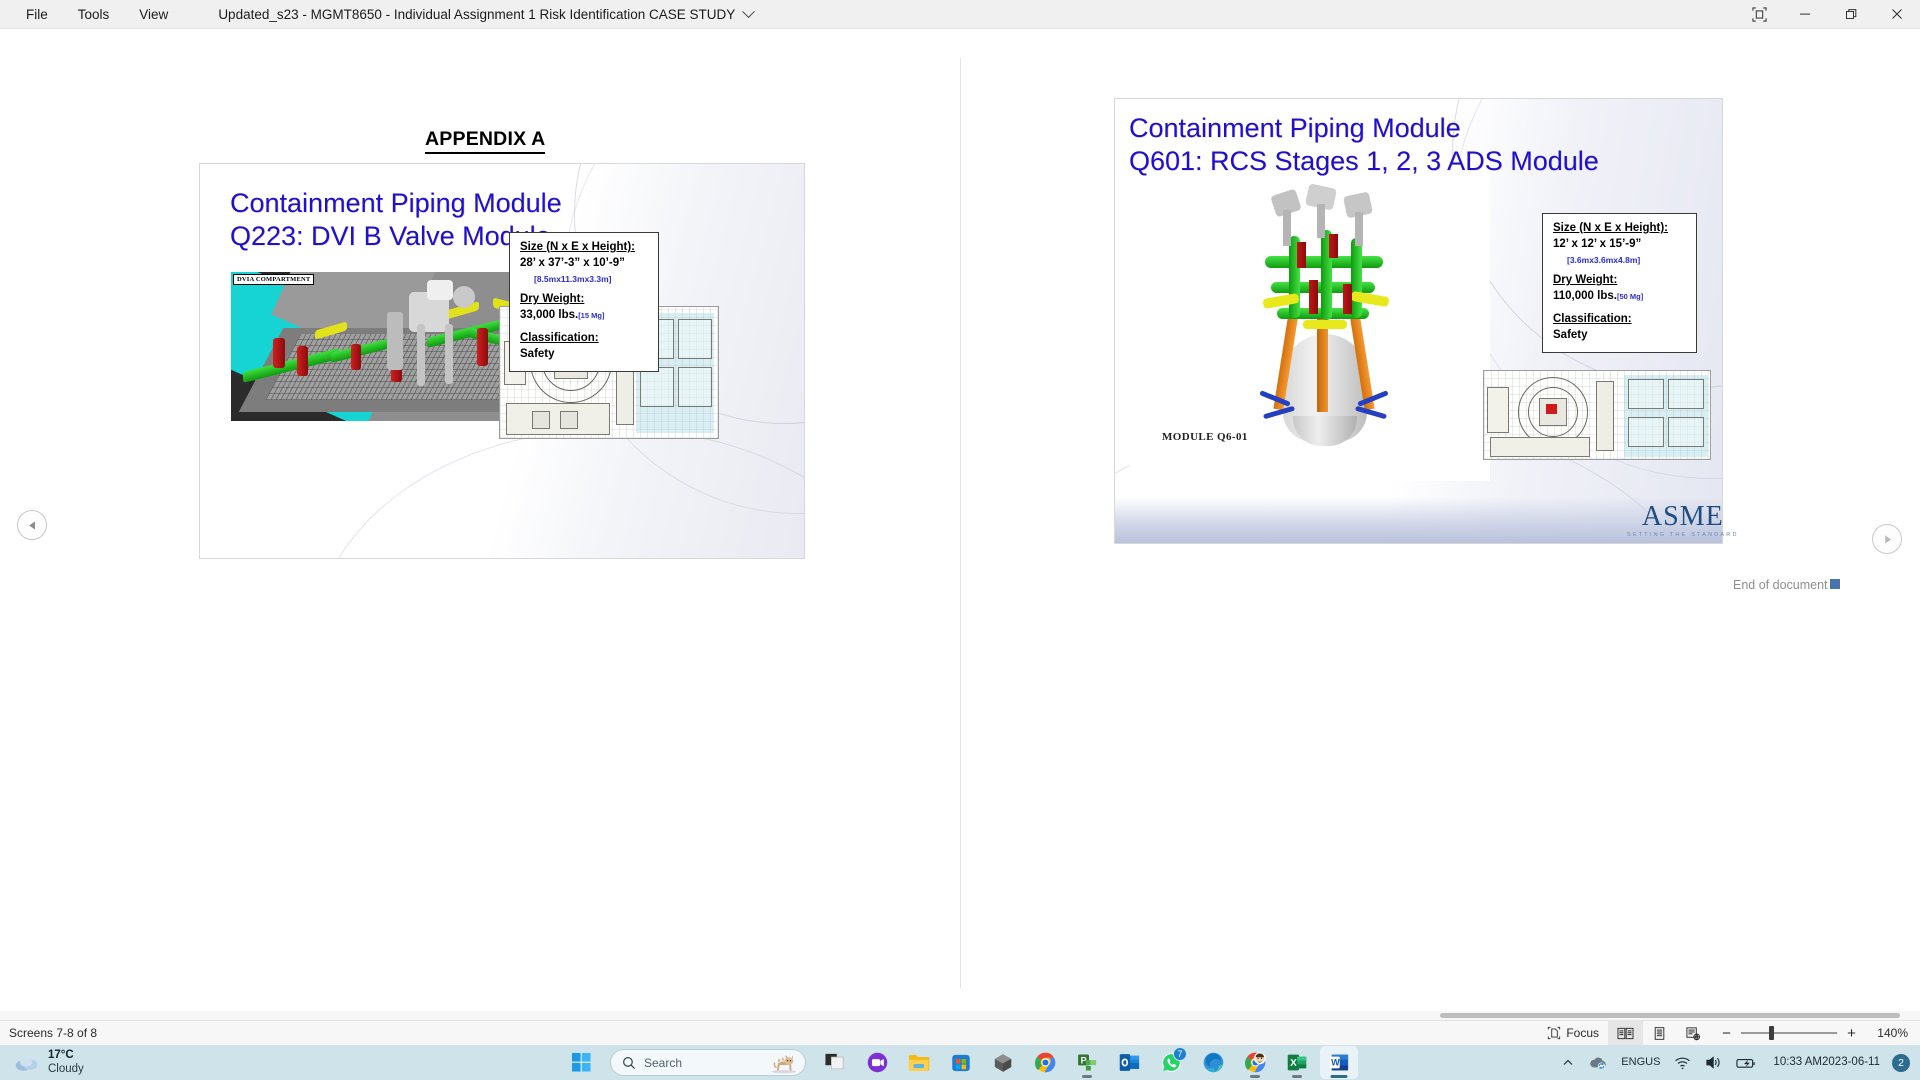 The image size is (1920, 1080). What do you see at coordinates (1682, 516) in the screenshot?
I see `asme-logo-text: ASME` at bounding box center [1682, 516].